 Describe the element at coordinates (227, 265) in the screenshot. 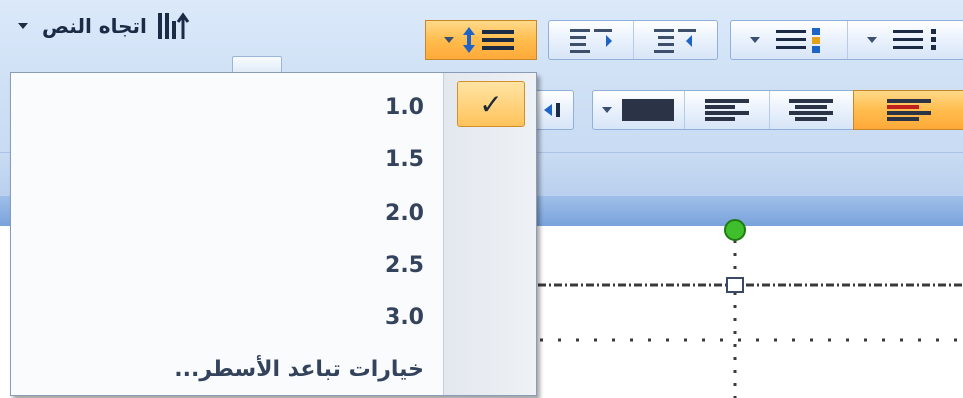

I see `menu-item-2-5: 2.5` at that location.